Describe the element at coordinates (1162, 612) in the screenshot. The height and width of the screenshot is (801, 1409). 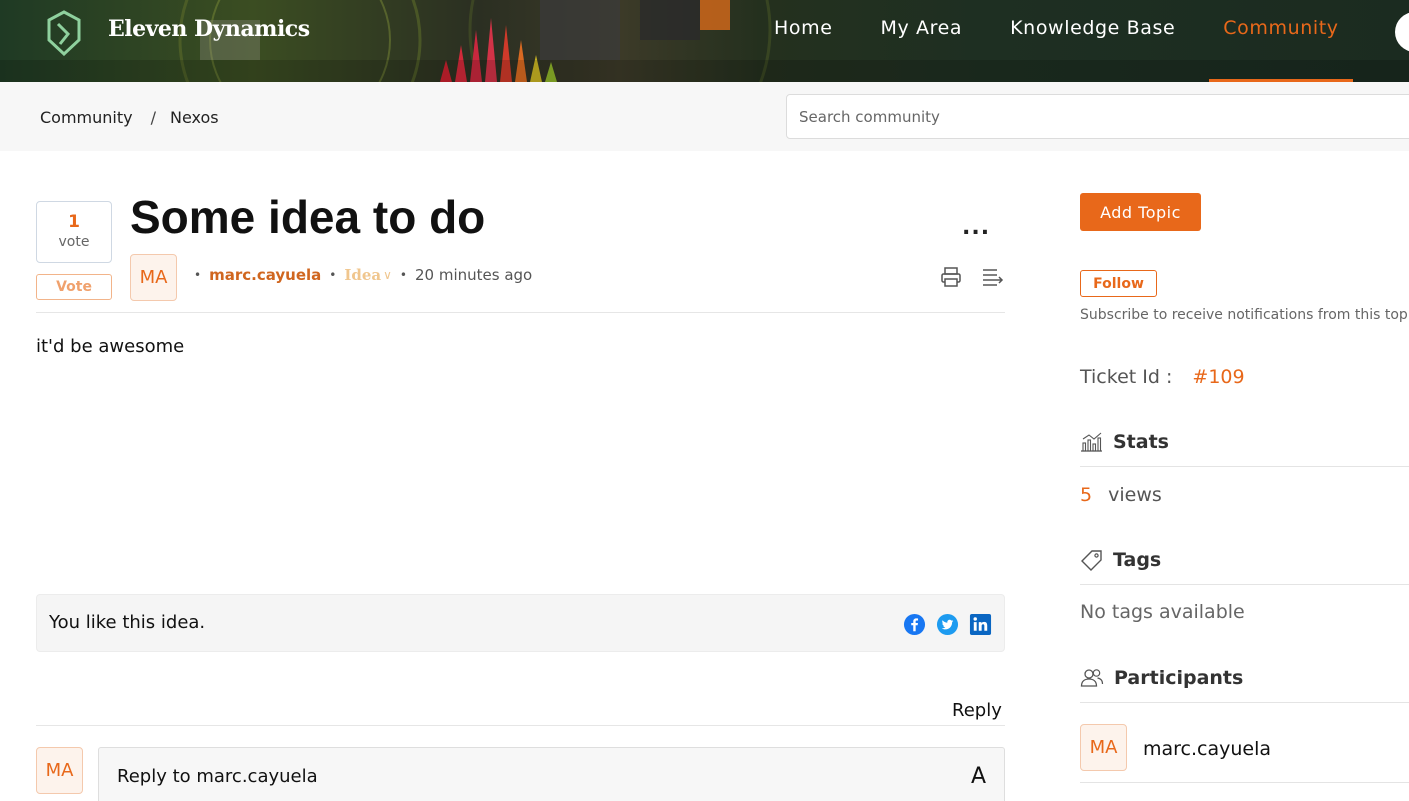
I see `no-tags-text: No tags available` at that location.